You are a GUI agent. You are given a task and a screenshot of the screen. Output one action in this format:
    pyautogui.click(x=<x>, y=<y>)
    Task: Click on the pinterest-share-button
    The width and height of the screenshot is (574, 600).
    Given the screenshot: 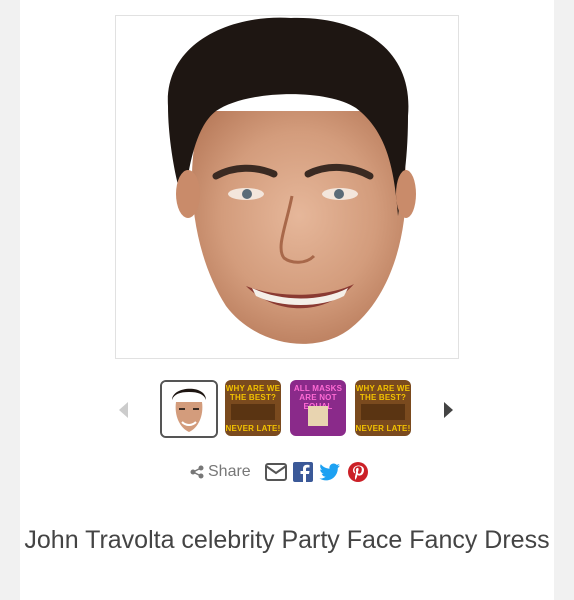 What is the action you would take?
    pyautogui.click(x=358, y=472)
    